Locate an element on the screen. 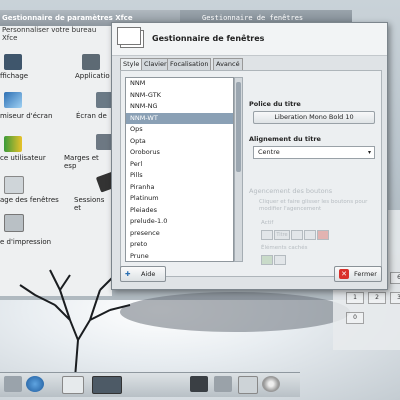 This screenshot has height=400, width=400. back-window-title: Gestionnaire de fenêtres is located at coordinates (253, 18).